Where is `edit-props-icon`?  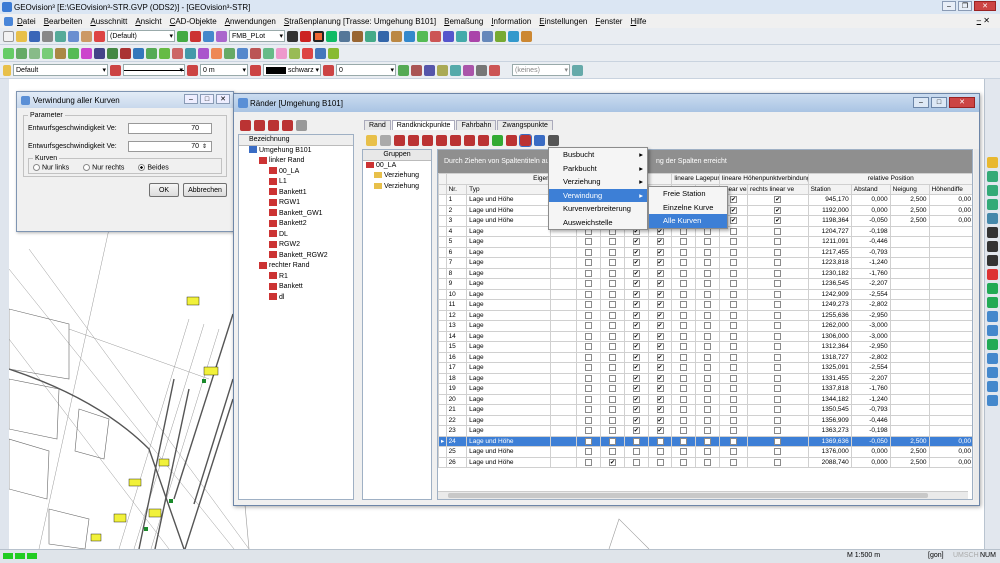
edit-props-icon is located at coordinates (320, 53).